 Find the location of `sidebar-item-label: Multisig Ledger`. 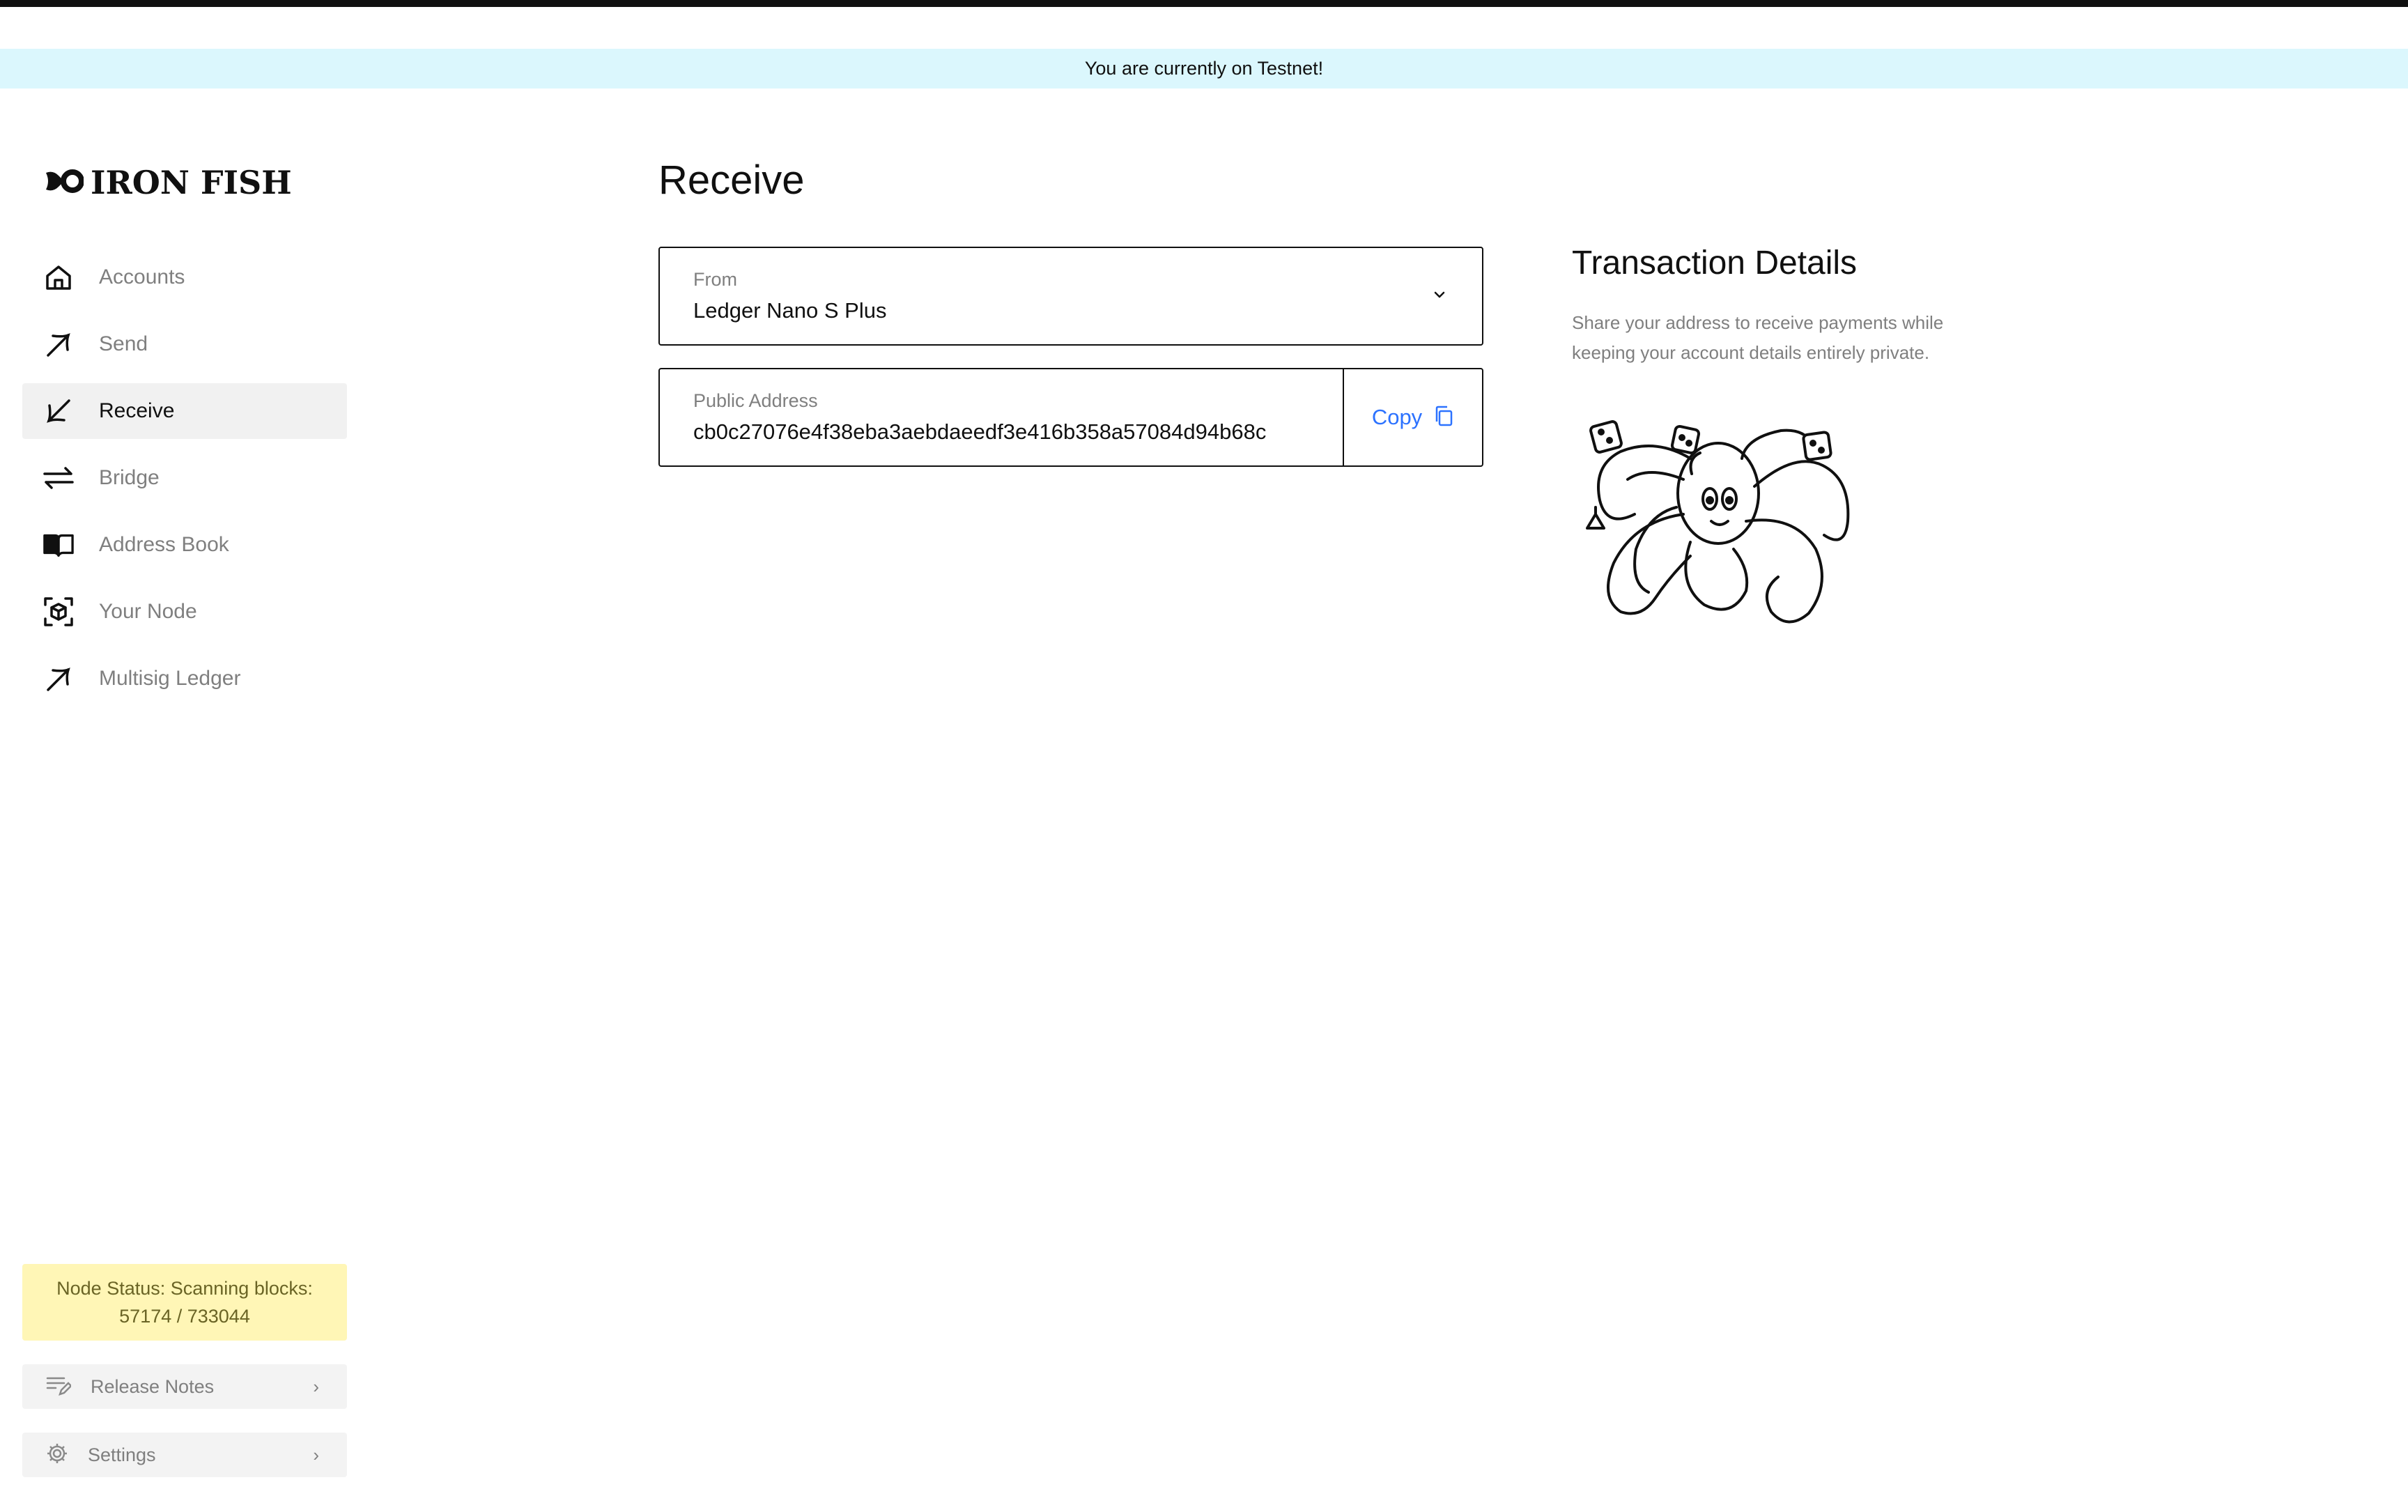

sidebar-item-label: Multisig Ledger is located at coordinates (170, 678).